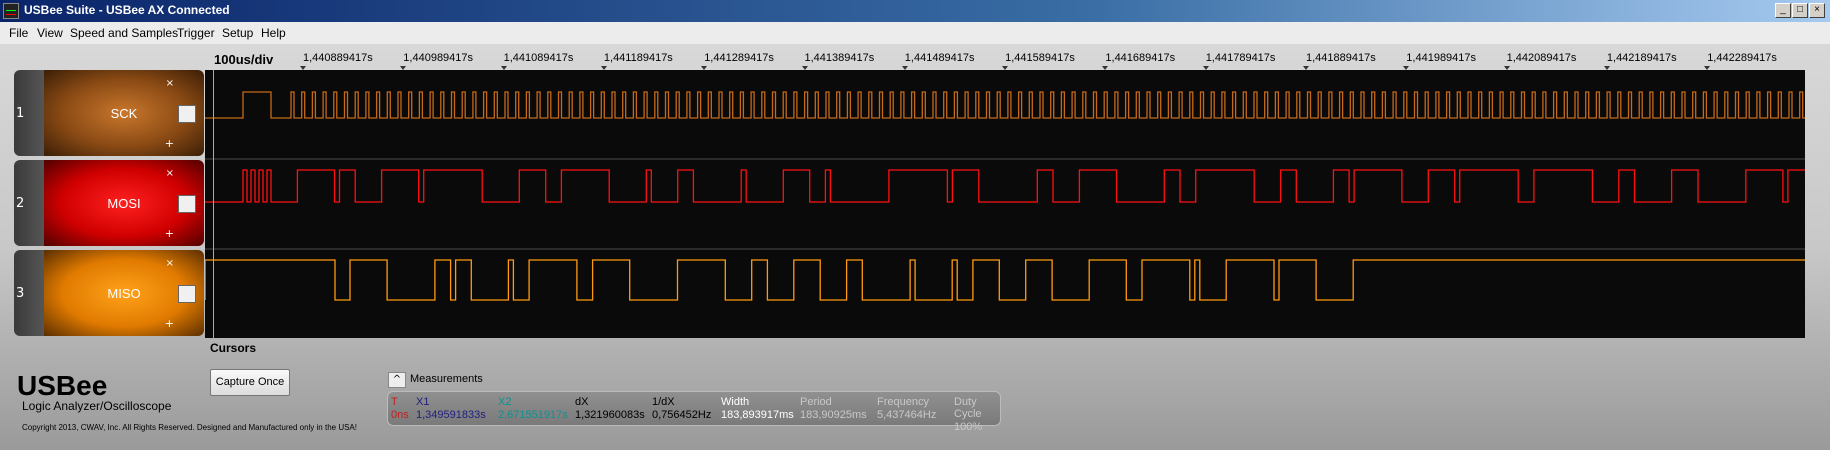 Image resolution: width=1830 pixels, height=450 pixels. Describe the element at coordinates (1040, 58) in the screenshot. I see `time-tick-label: 1,441589417s` at that location.